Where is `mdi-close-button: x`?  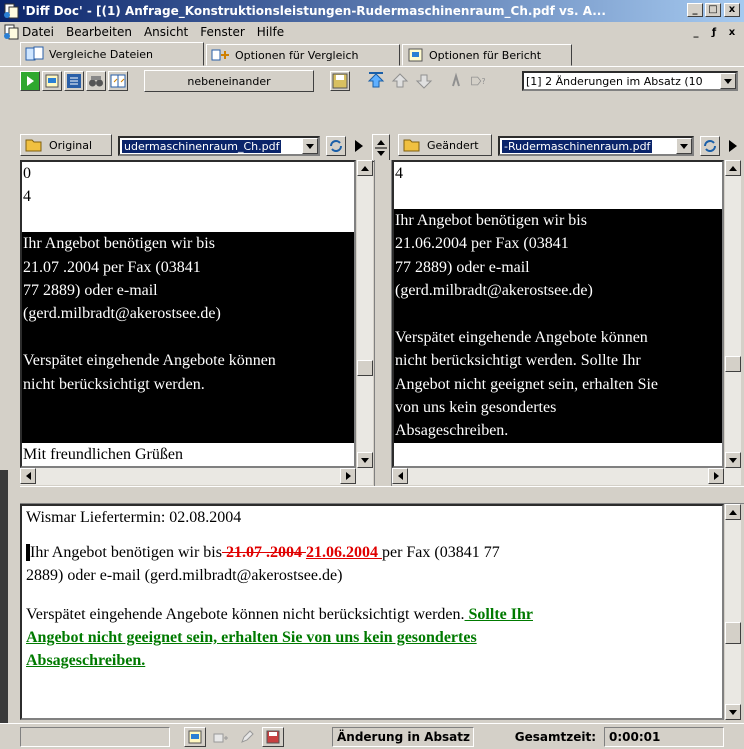
mdi-close-button: x is located at coordinates (732, 32).